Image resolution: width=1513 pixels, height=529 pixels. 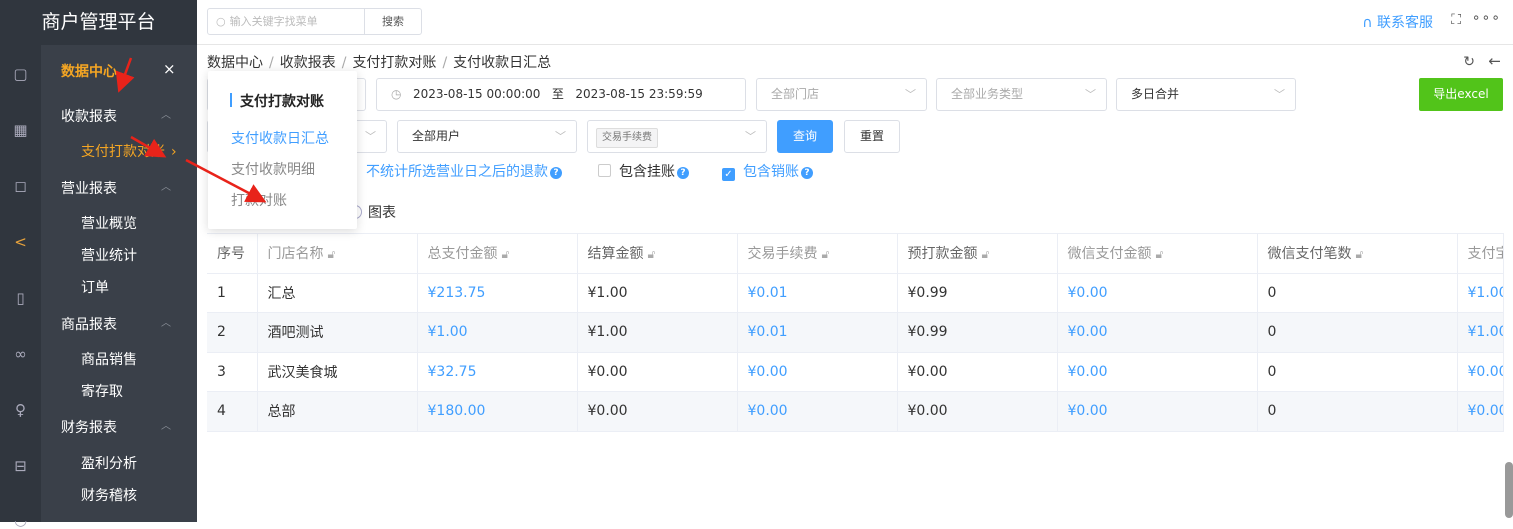 What do you see at coordinates (374, 212) in the screenshot?
I see `chart-radio: 图表` at bounding box center [374, 212].